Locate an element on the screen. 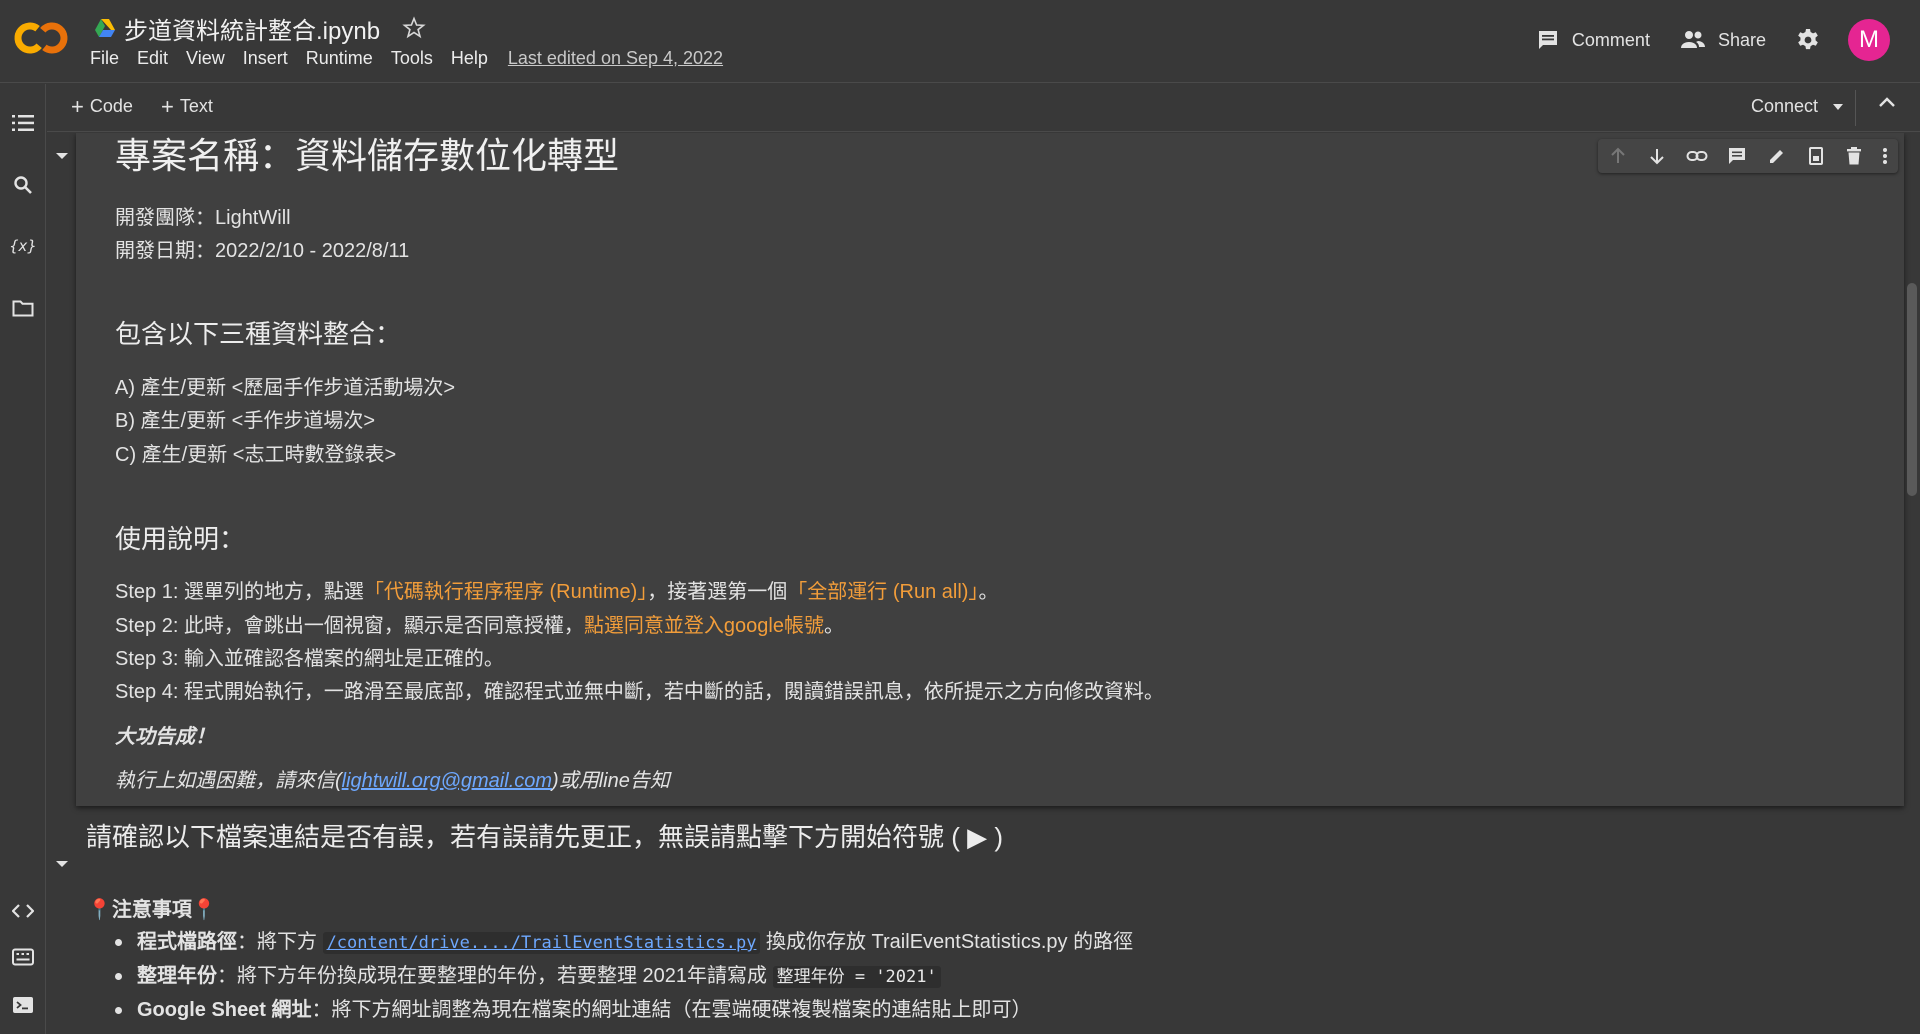  collapse-header-icon is located at coordinates (1887, 102).